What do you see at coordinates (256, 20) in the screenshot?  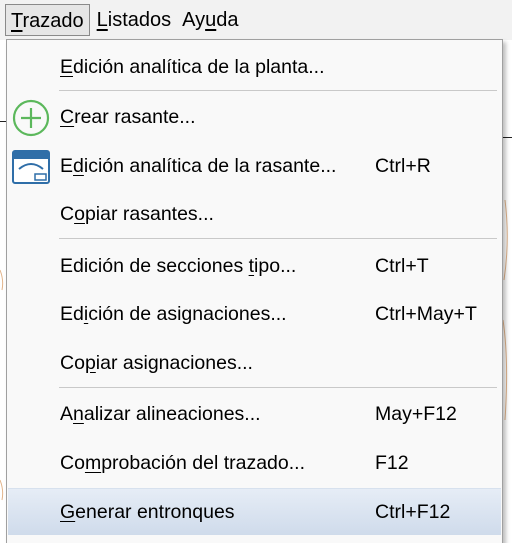 I see `menubar: Trazado Listados Ayuda` at bounding box center [256, 20].